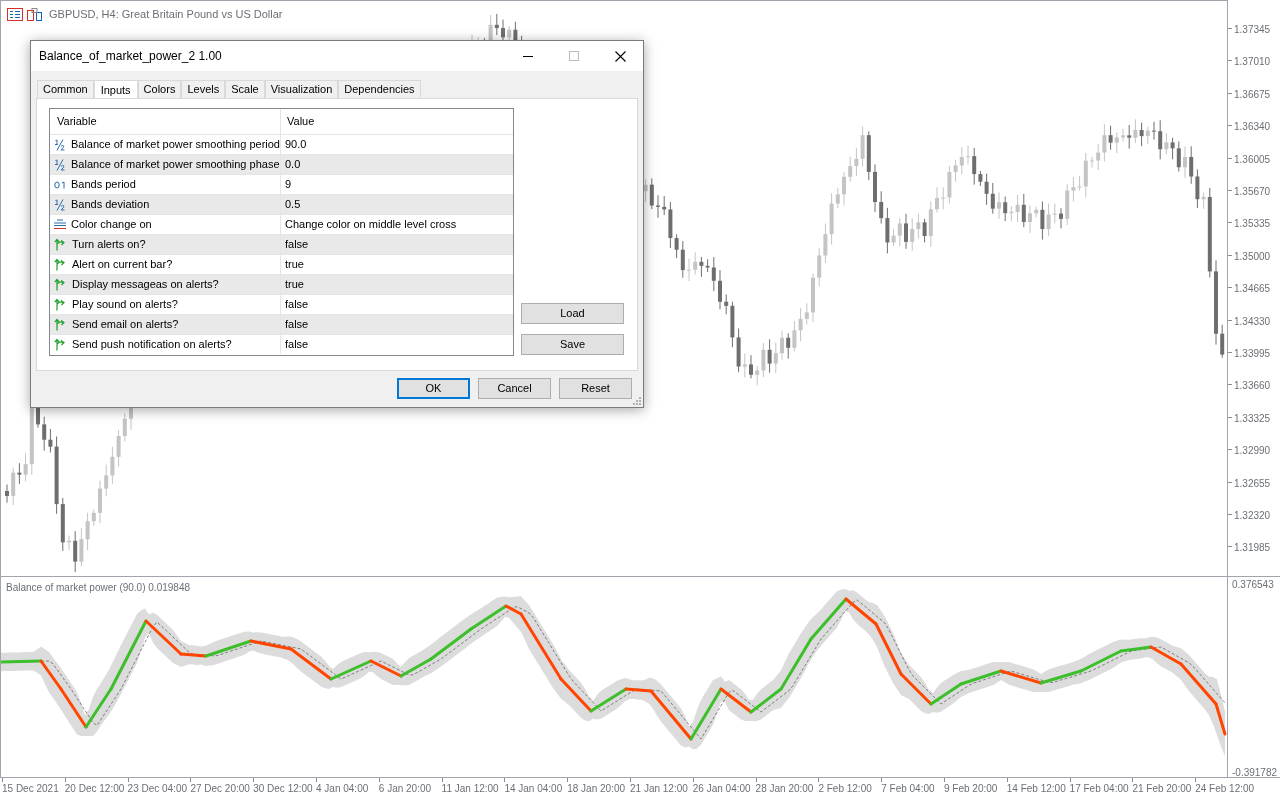 Image resolution: width=1280 pixels, height=800 pixels. What do you see at coordinates (342, 789) in the screenshot?
I see `time-label: 4 Jan 04:00` at bounding box center [342, 789].